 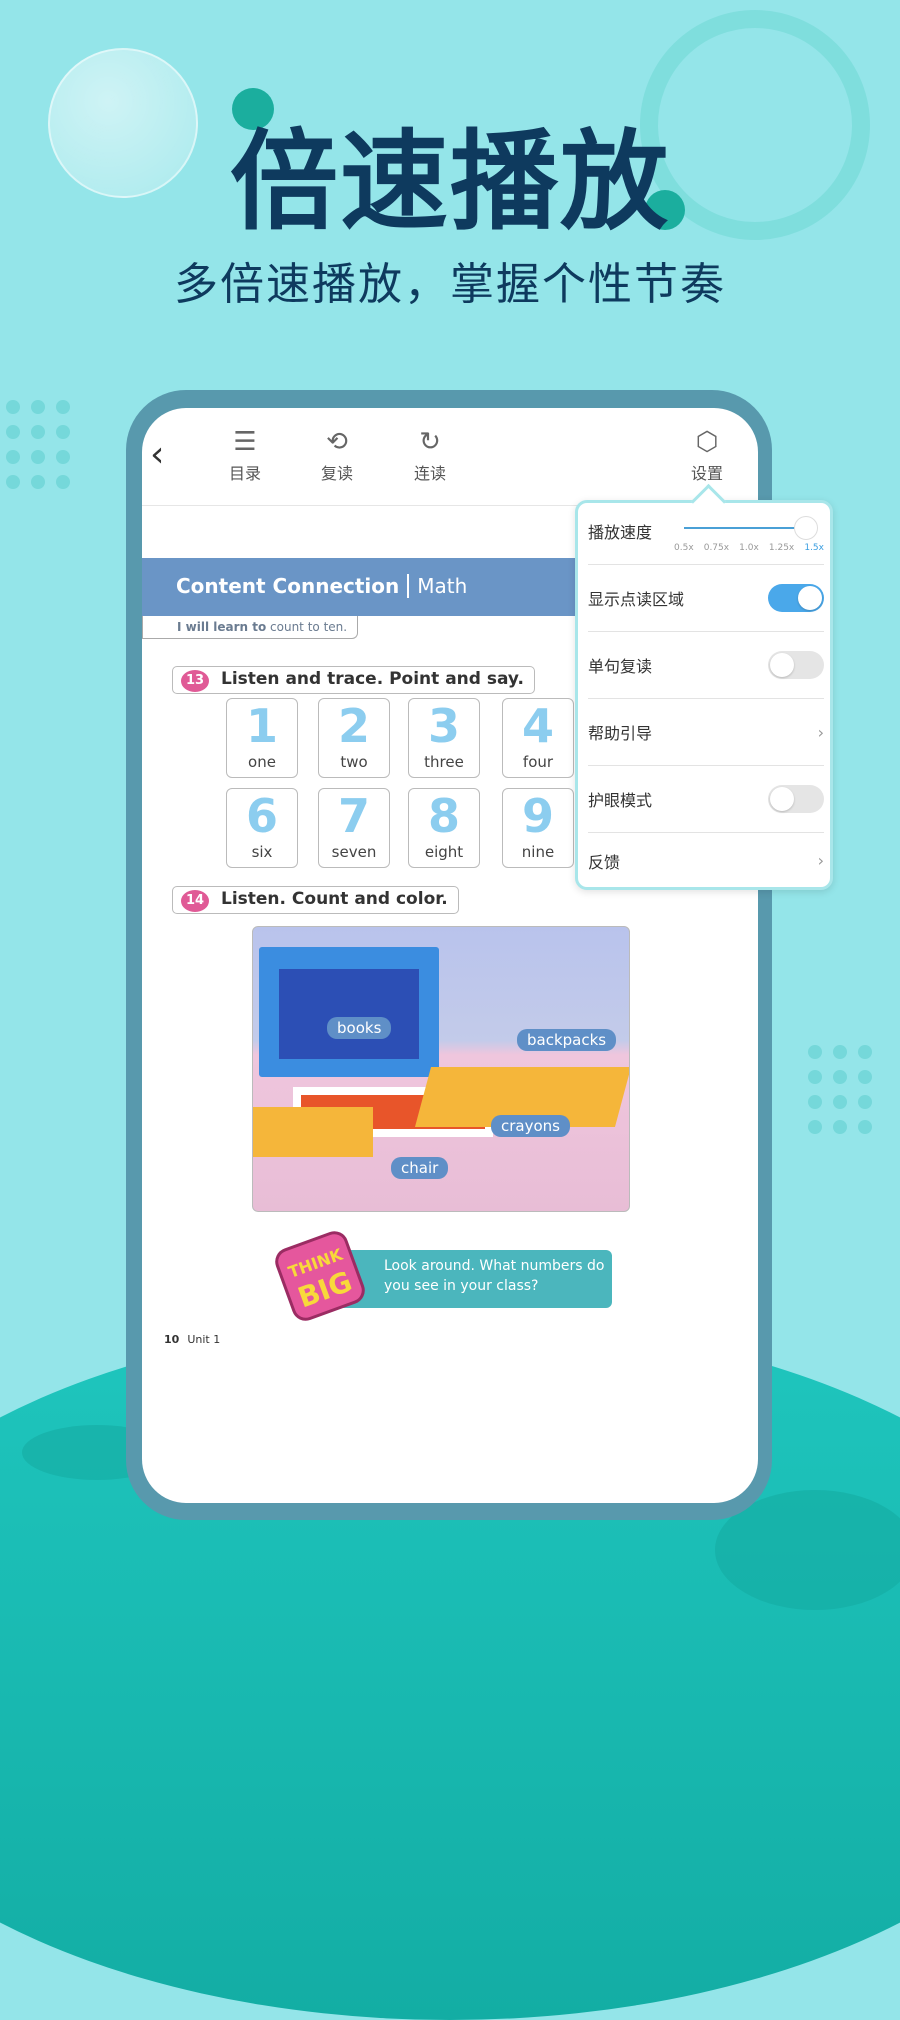 What do you see at coordinates (262, 852) in the screenshot?
I see `number-word: six` at bounding box center [262, 852].